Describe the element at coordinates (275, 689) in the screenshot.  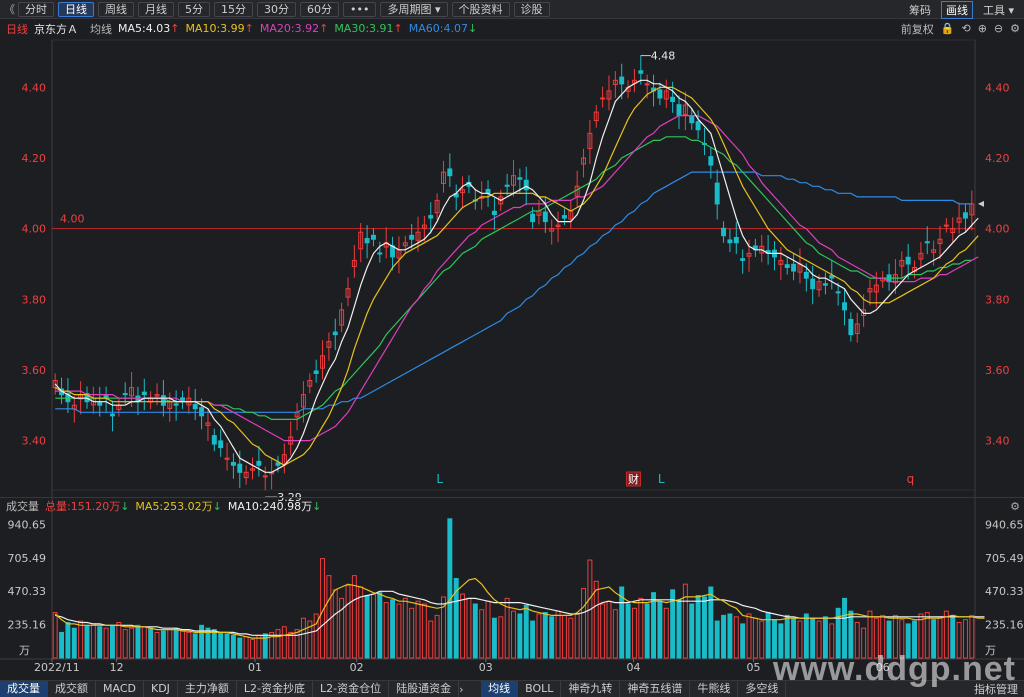
I see `tab-l2-bottom: L2-资金抄底` at that location.